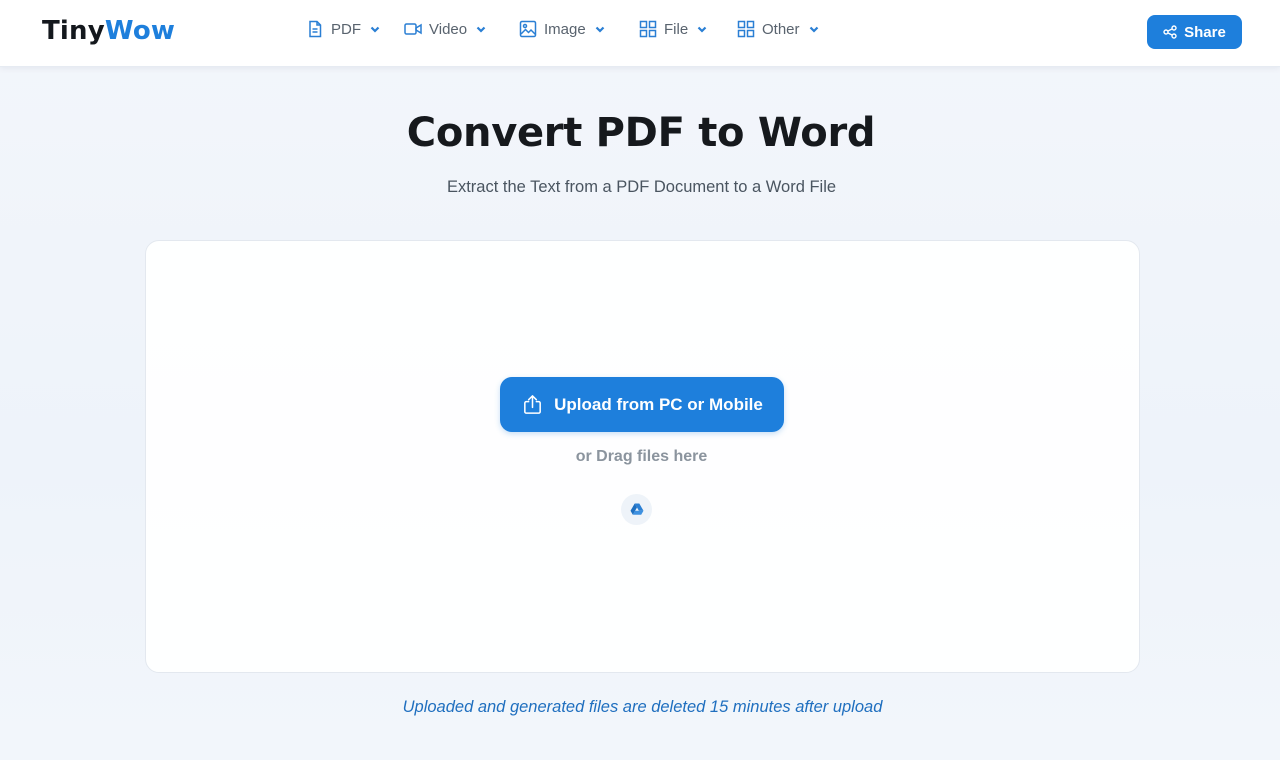 Image resolution: width=1280 pixels, height=760 pixels. I want to click on nav-item-other: Other, so click(778, 29).